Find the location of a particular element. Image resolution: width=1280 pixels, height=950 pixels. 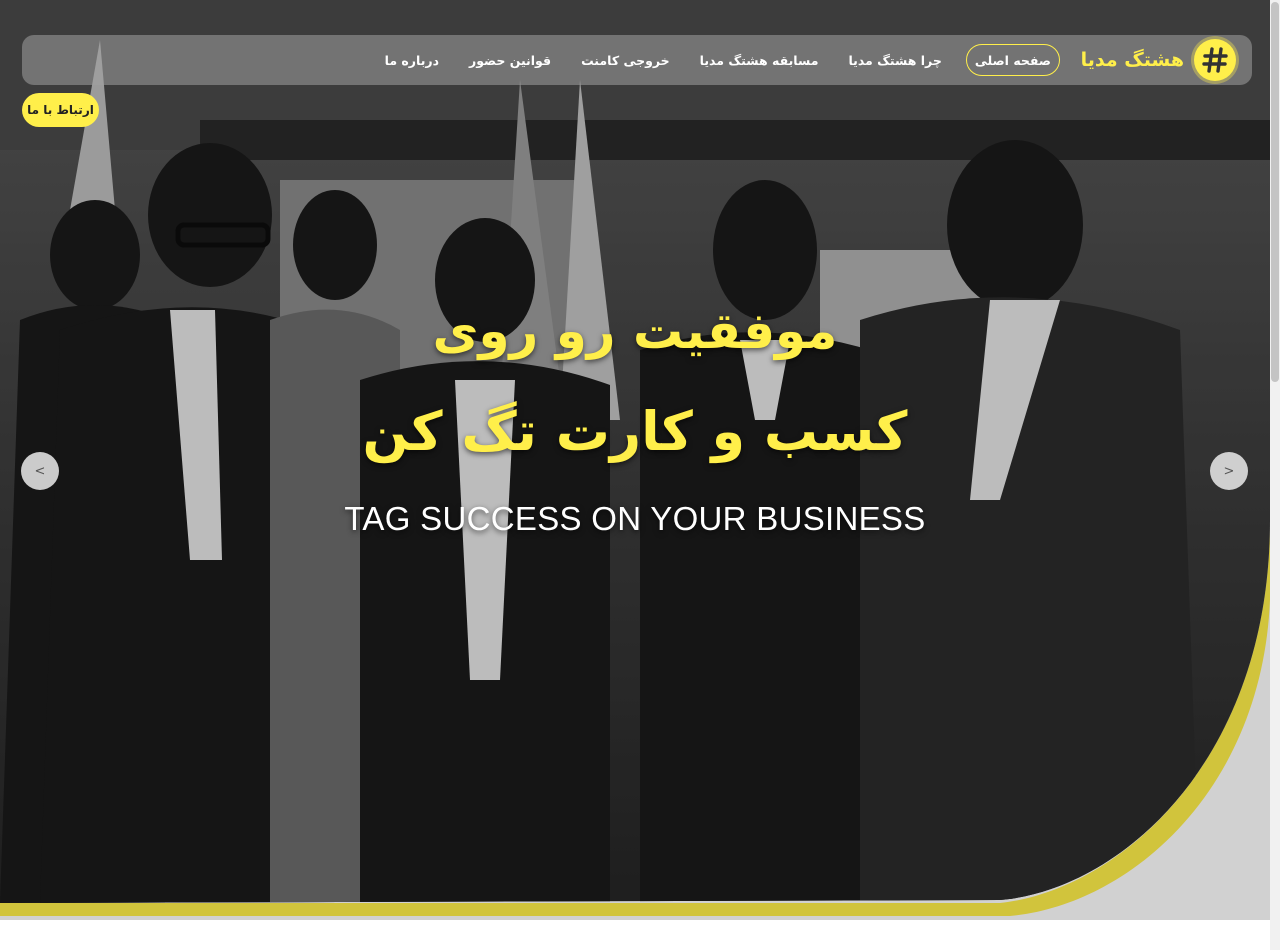

contact-us-button: ارتباط با ما is located at coordinates (60, 110).